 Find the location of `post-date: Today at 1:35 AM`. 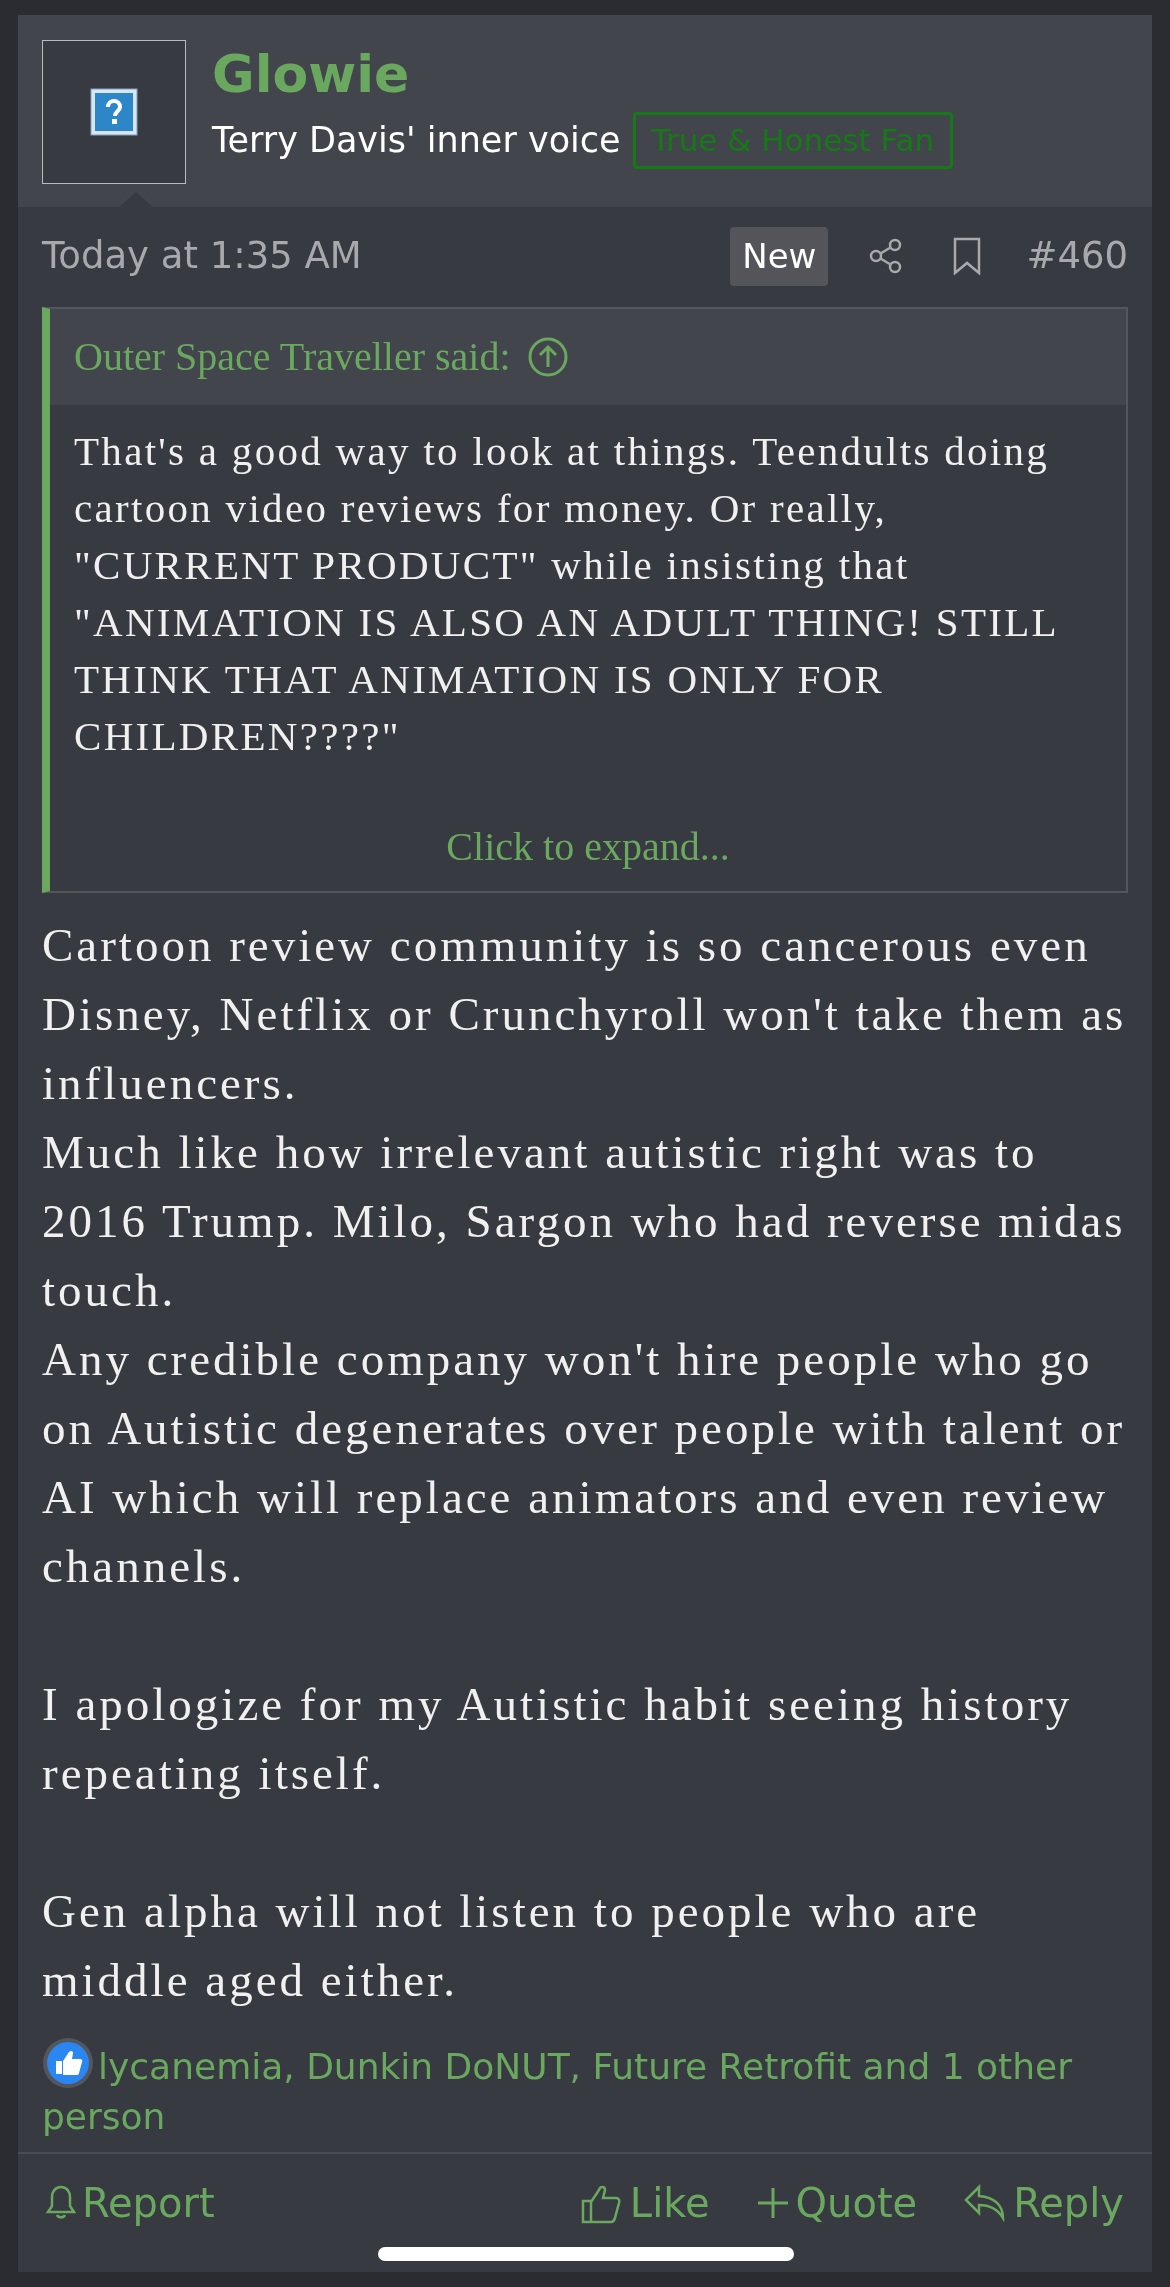

post-date: Today at 1:35 AM is located at coordinates (202, 256).